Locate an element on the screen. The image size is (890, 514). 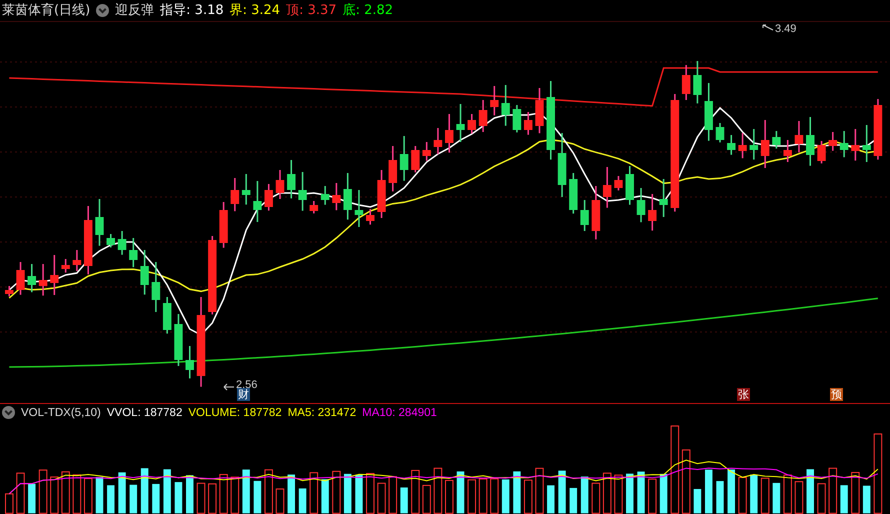
event-marker: 财 is located at coordinates (243, 394).